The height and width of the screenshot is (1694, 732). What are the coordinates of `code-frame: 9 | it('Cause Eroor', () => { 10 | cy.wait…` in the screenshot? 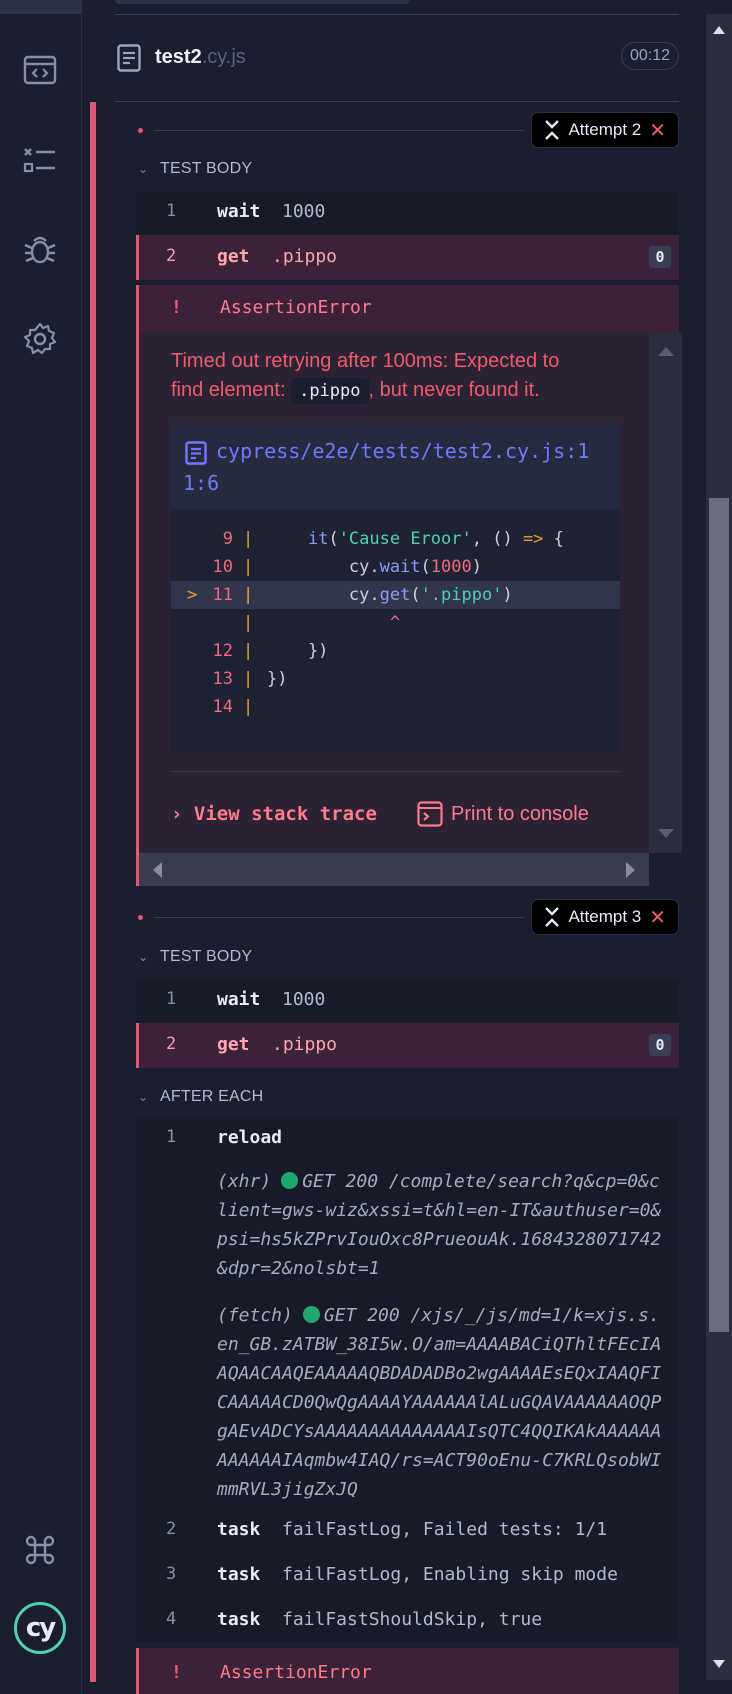 It's located at (395, 631).